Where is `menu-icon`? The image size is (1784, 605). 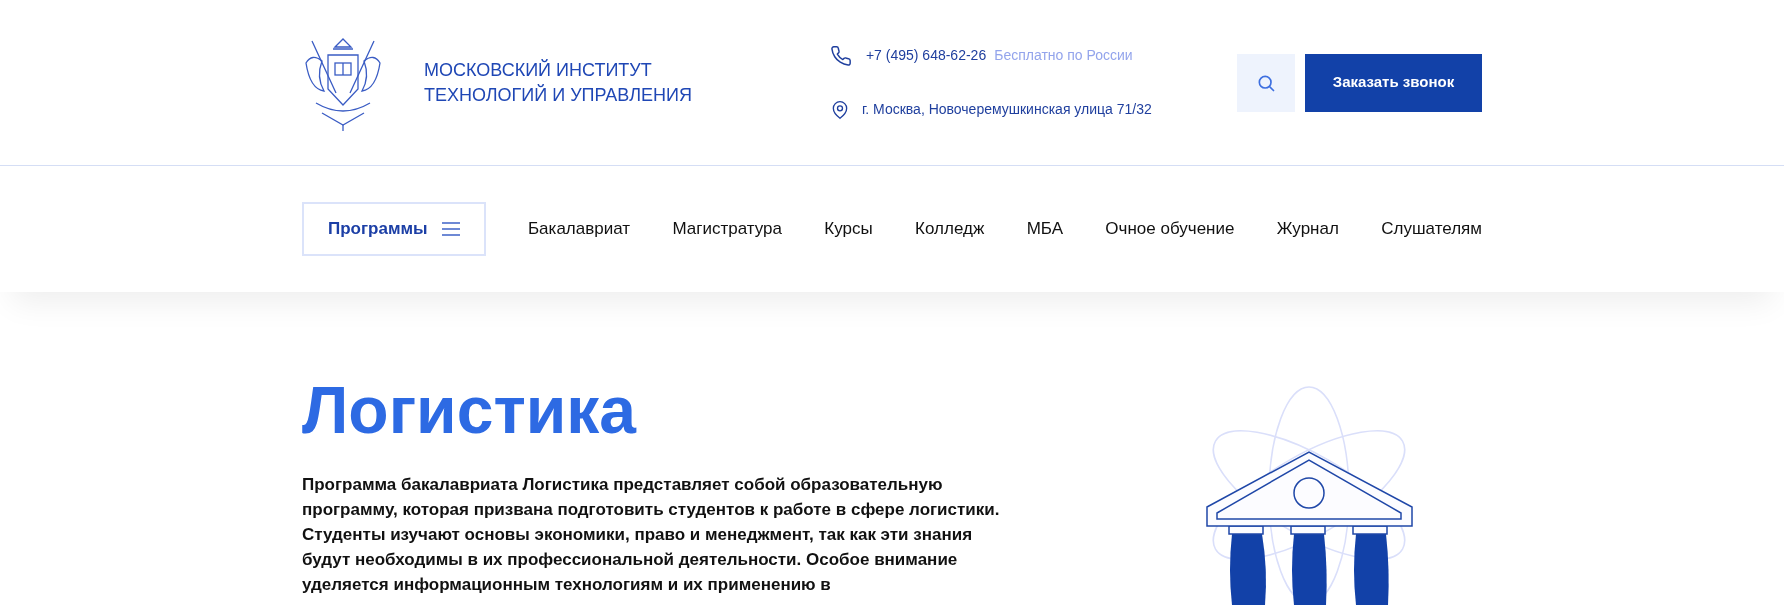 menu-icon is located at coordinates (450, 229).